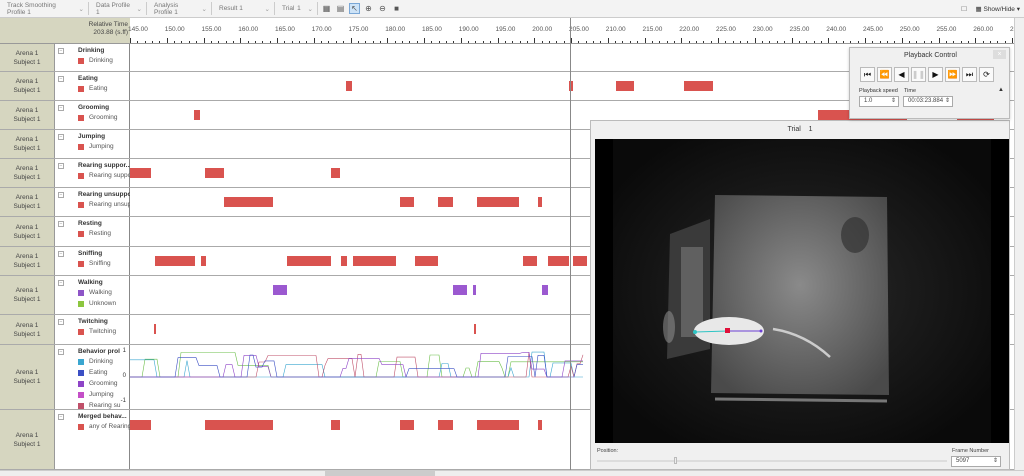  Describe the element at coordinates (181, 9) in the screenshot. I see `analysis-profile-dropdown: Analysis Profile 1 ⌄` at that location.